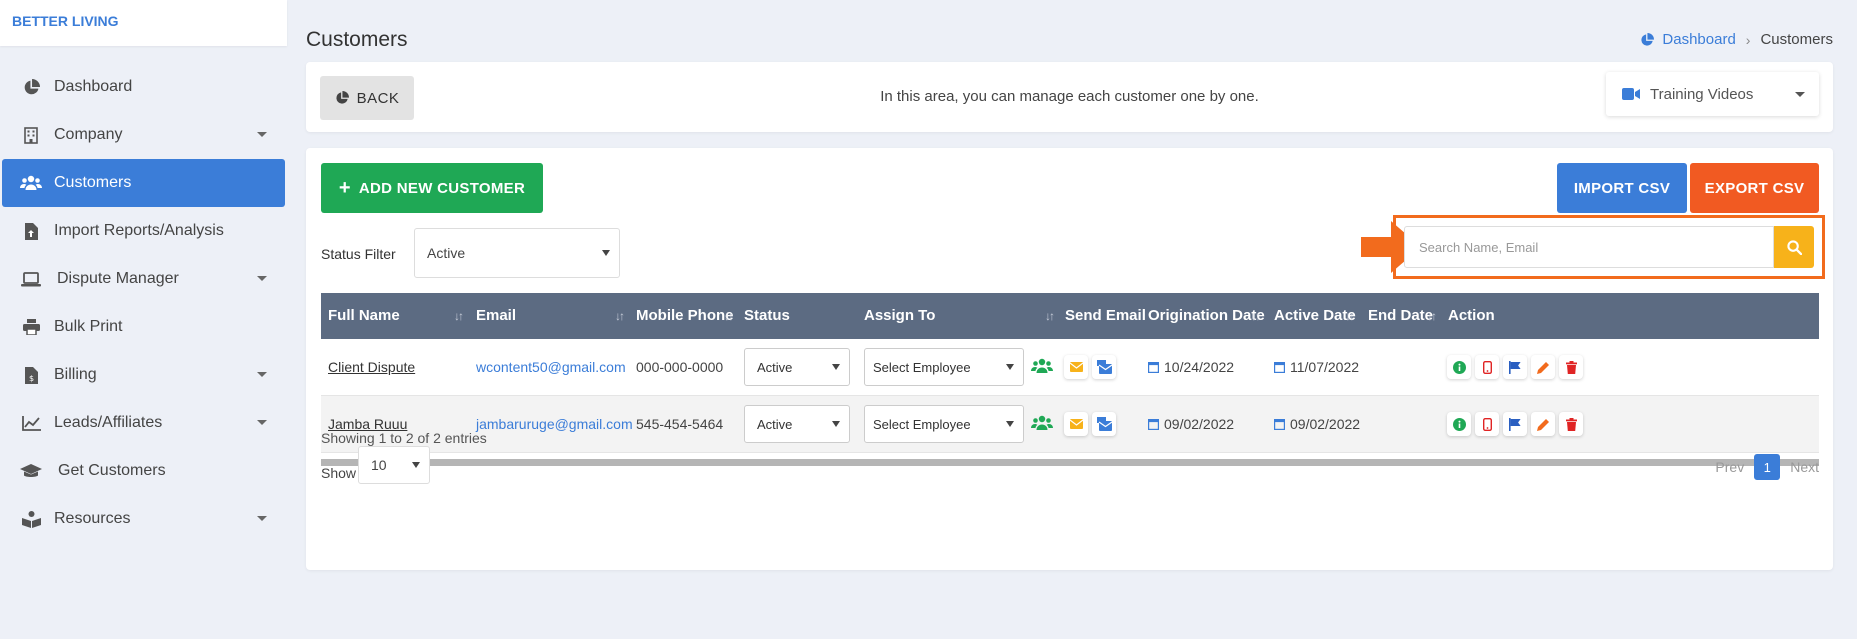 The image size is (1857, 639). Describe the element at coordinates (371, 367) in the screenshot. I see `customer-name-link: Client Dispute` at that location.